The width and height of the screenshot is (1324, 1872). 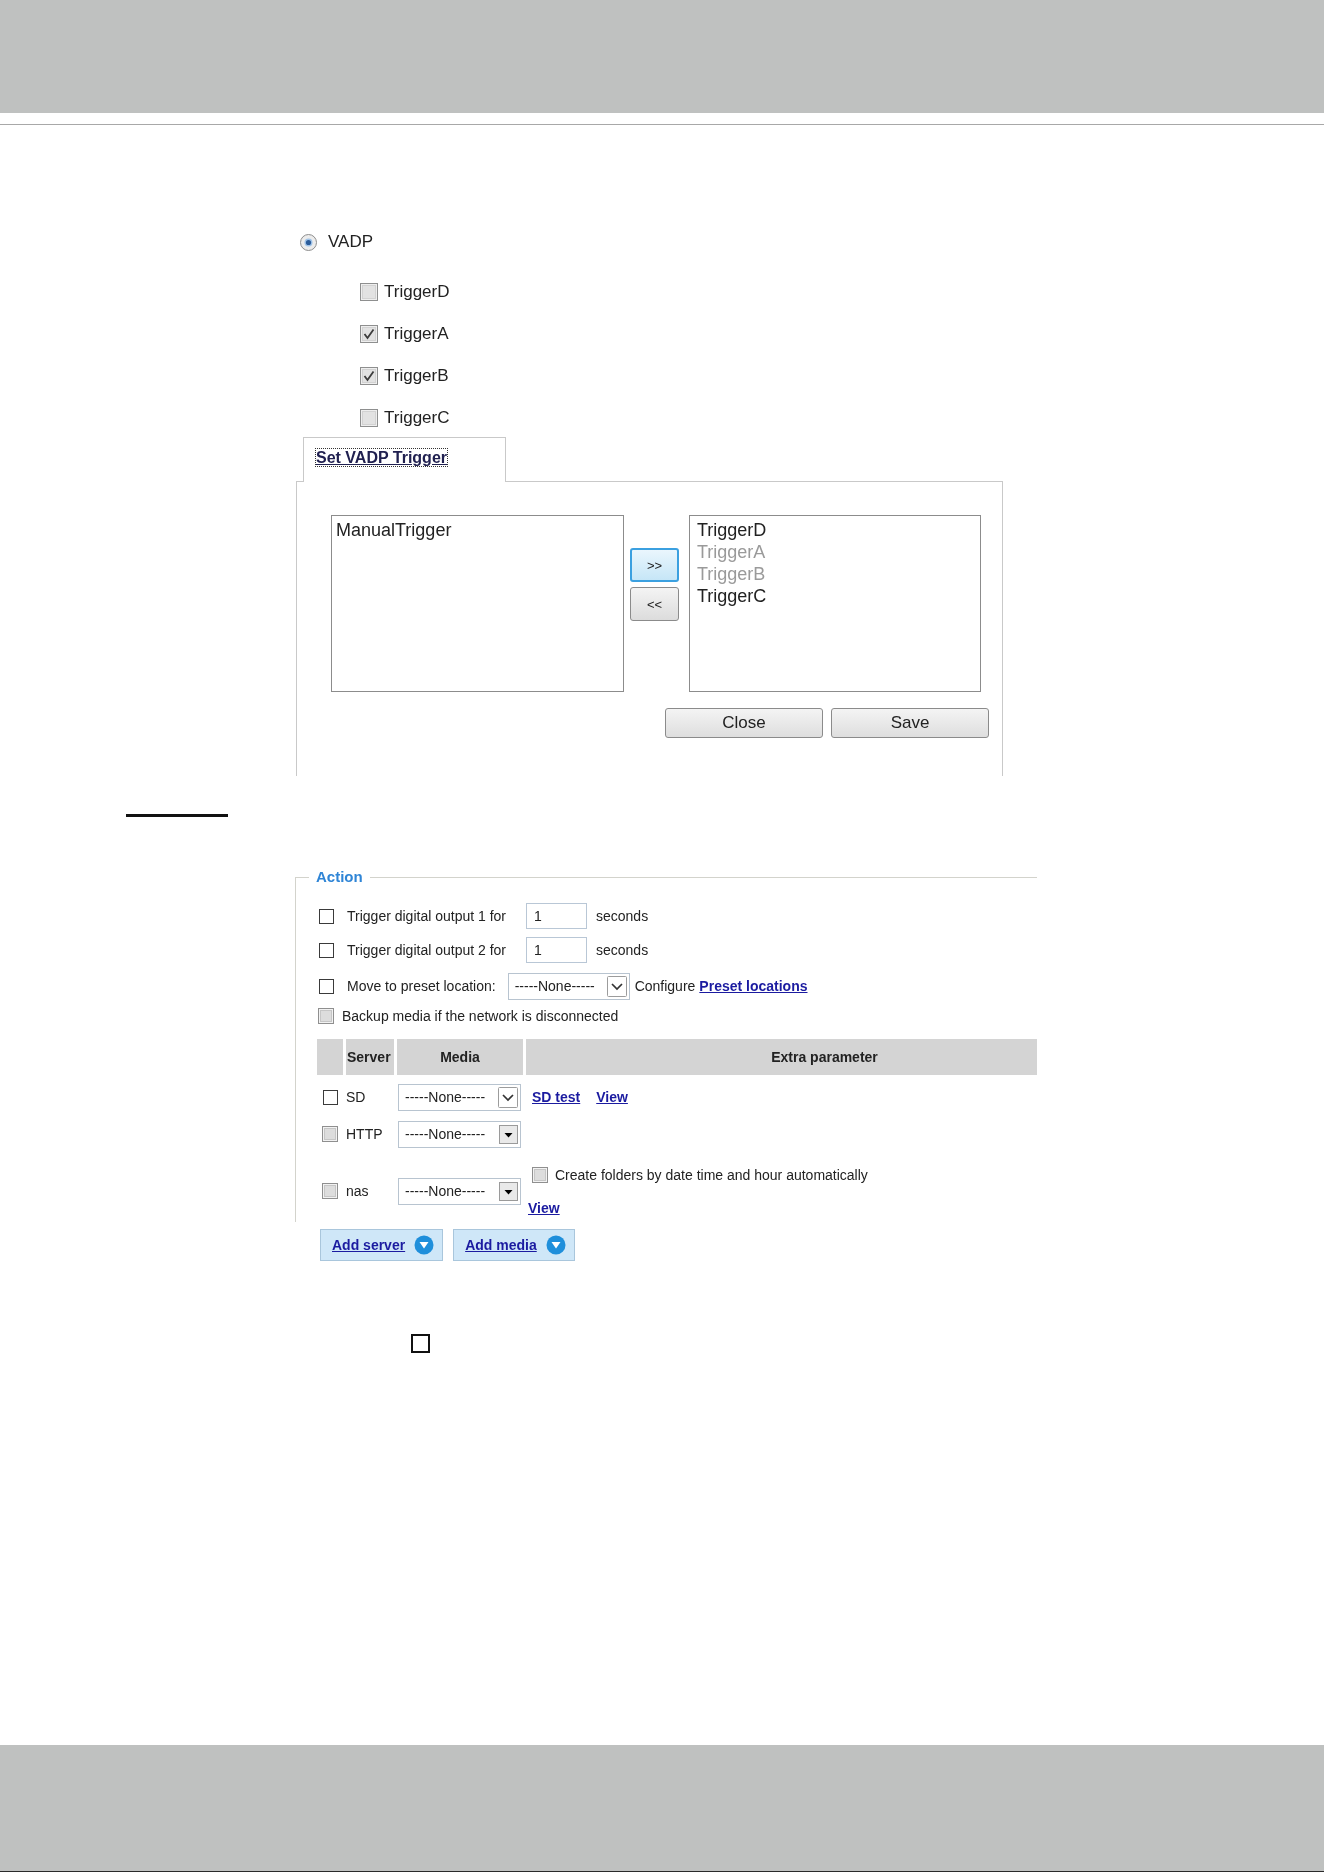 I want to click on section-title: Action, so click(x=339, y=877).